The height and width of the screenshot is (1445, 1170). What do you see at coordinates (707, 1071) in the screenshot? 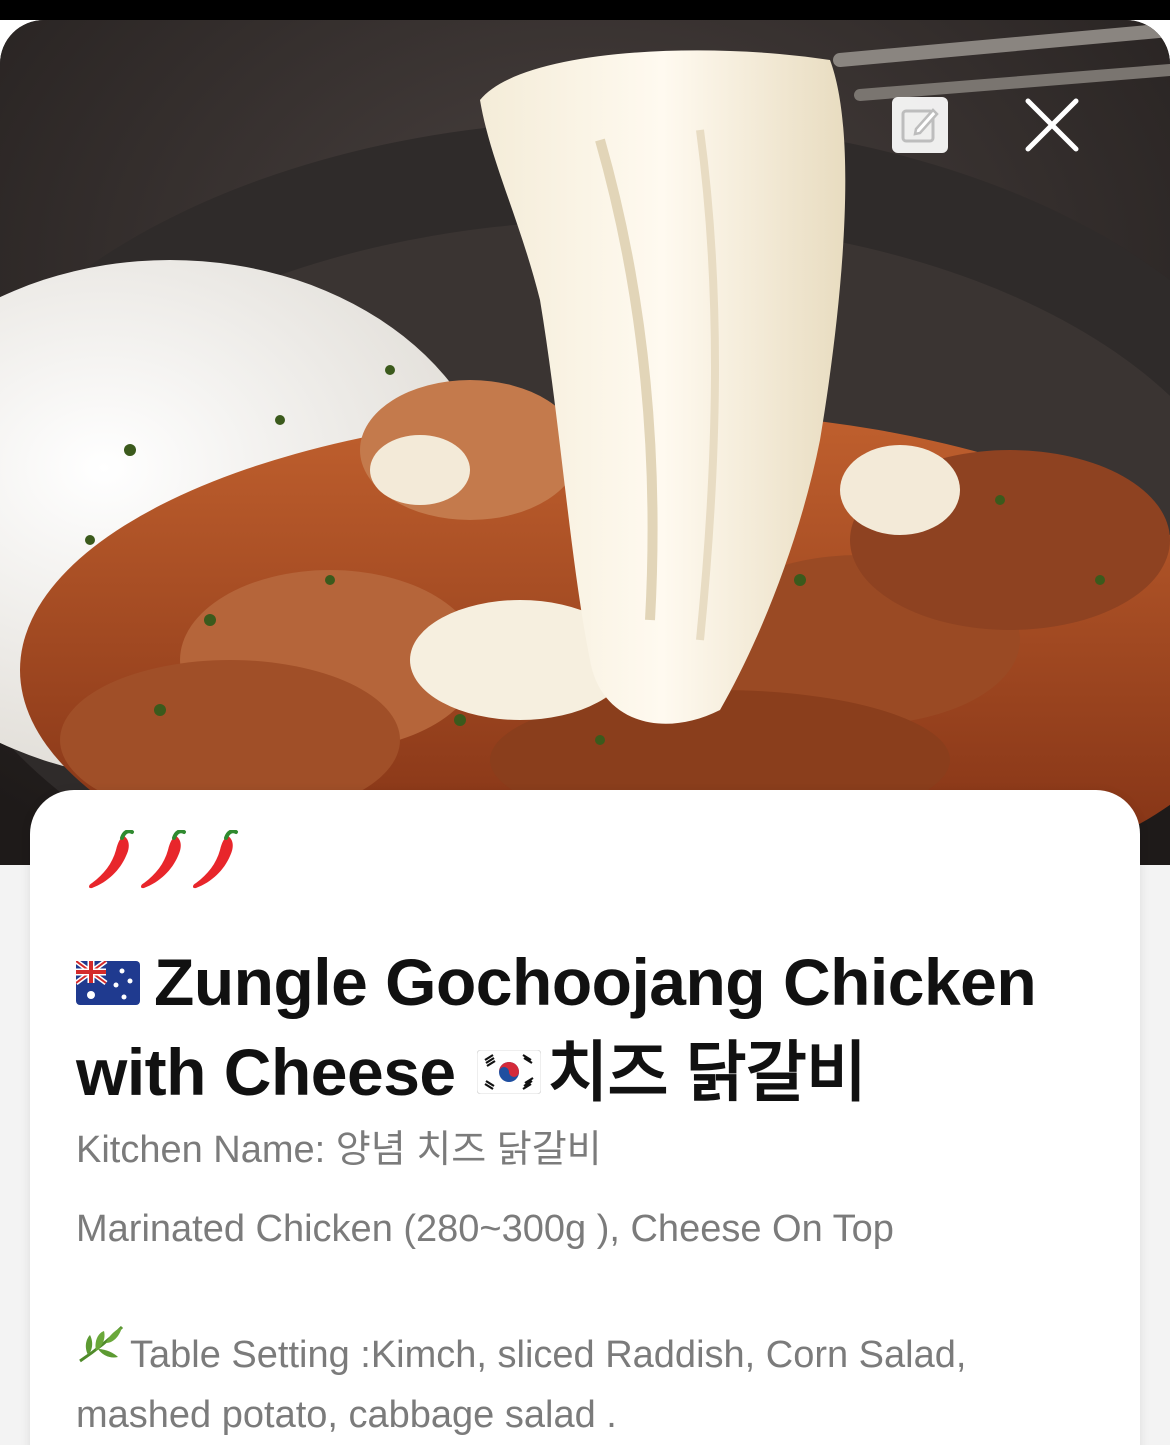
I see `dish-title-korean: 치즈 닭갈비` at bounding box center [707, 1071].